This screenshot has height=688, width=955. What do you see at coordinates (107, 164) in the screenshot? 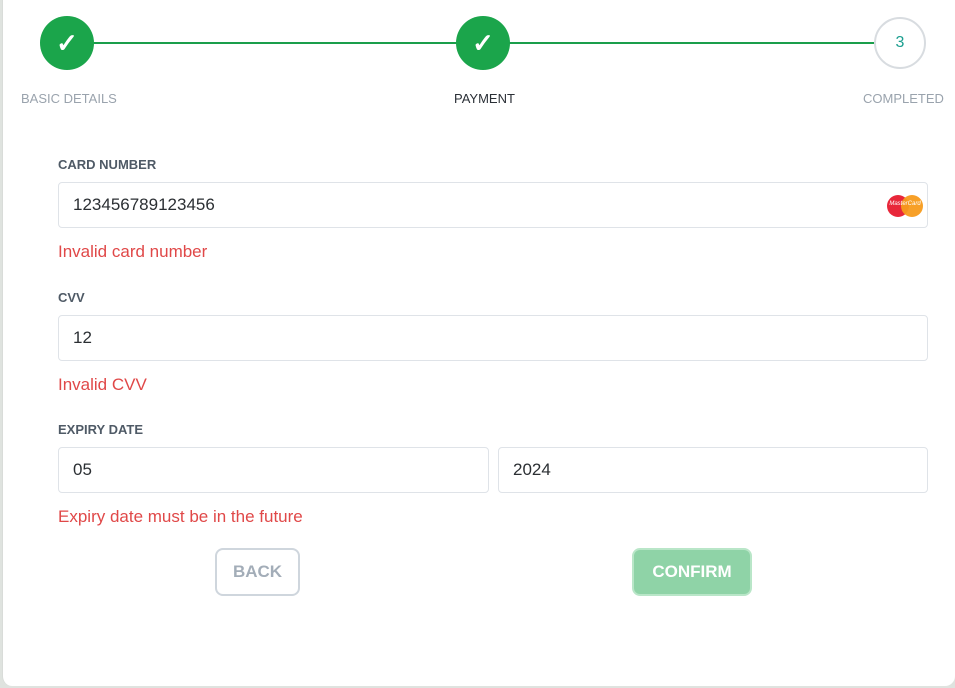
I see `card-number-label: CARD NUMBER` at bounding box center [107, 164].